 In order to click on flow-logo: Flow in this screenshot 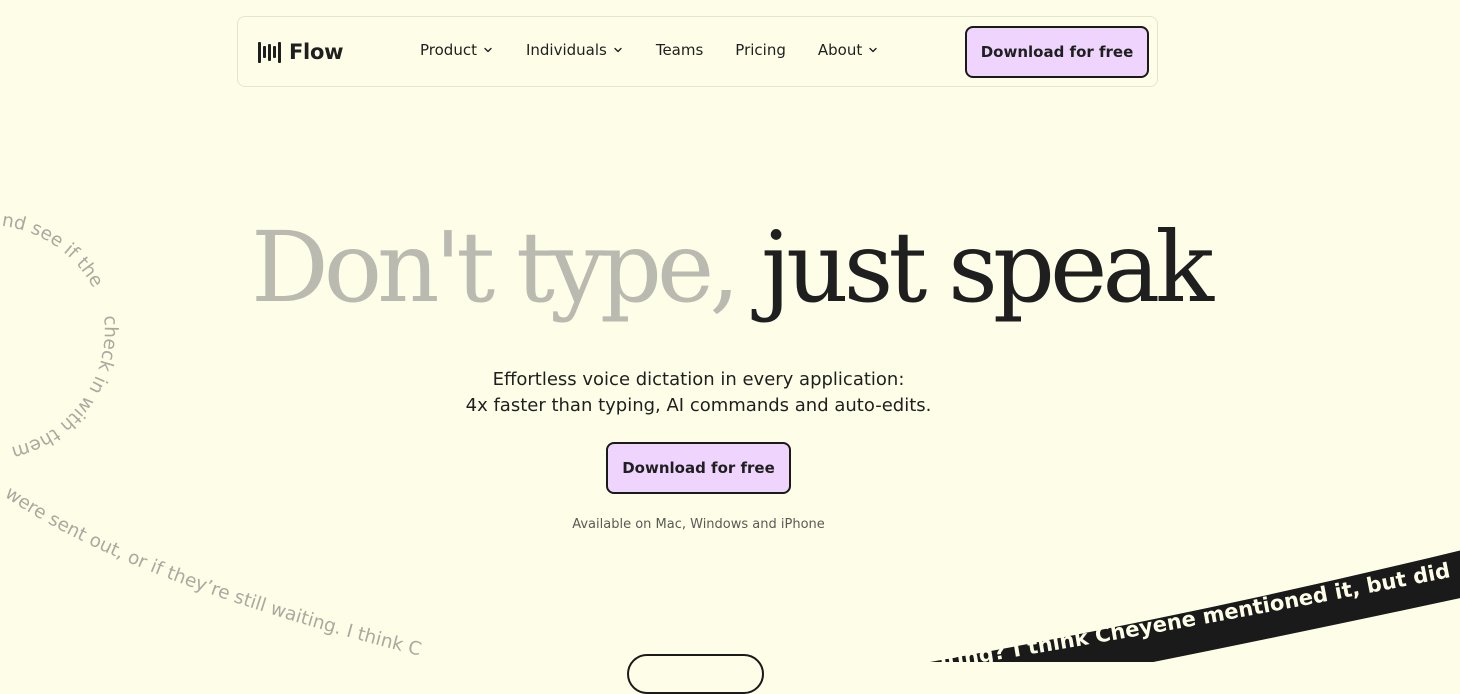, I will do `click(300, 52)`.